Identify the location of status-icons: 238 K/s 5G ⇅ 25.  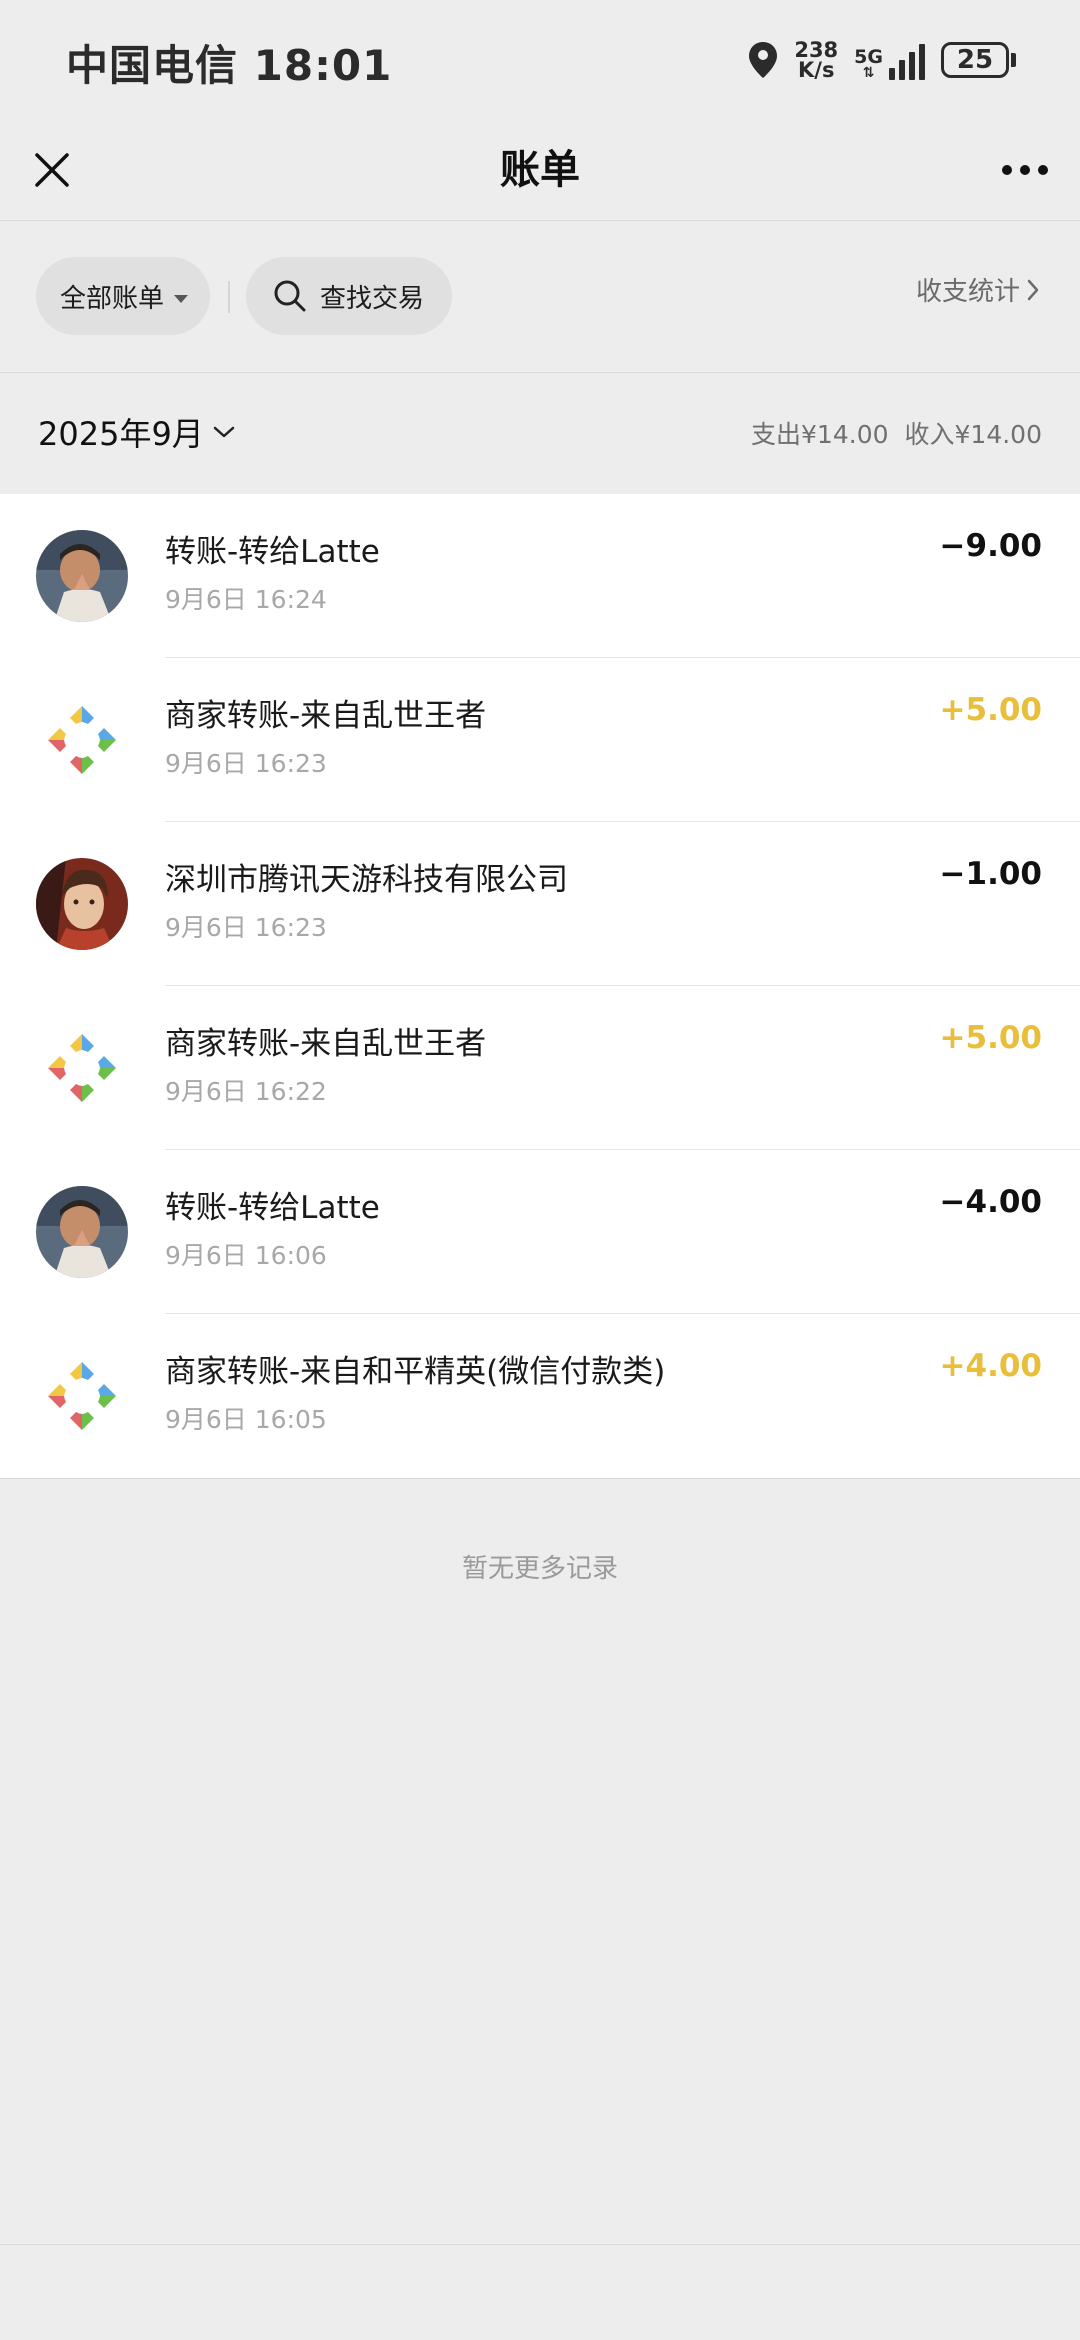
(882, 60).